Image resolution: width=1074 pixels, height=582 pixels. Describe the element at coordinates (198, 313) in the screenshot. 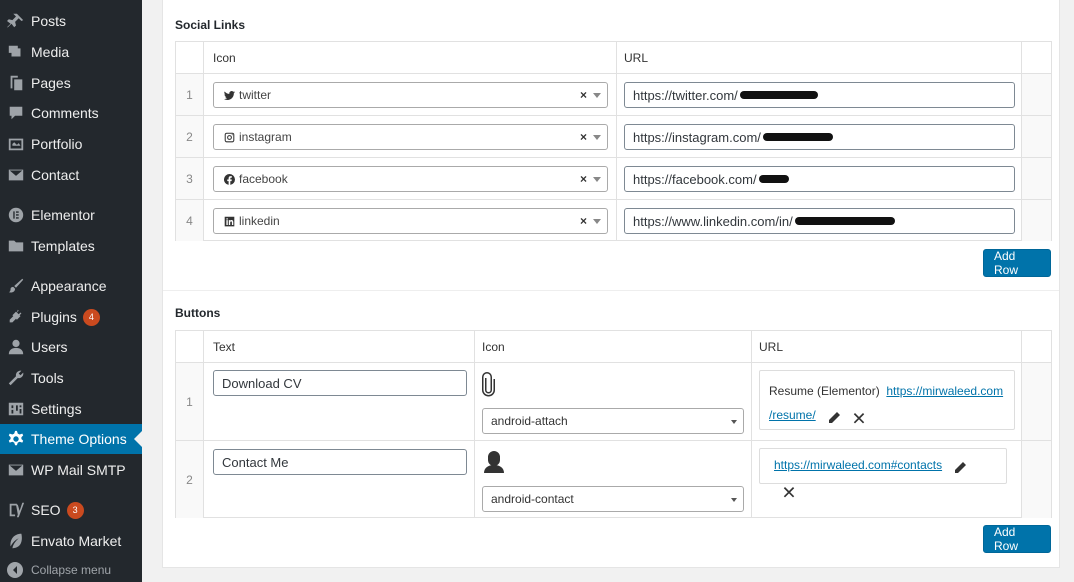

I see `buttons-title: Buttons` at that location.